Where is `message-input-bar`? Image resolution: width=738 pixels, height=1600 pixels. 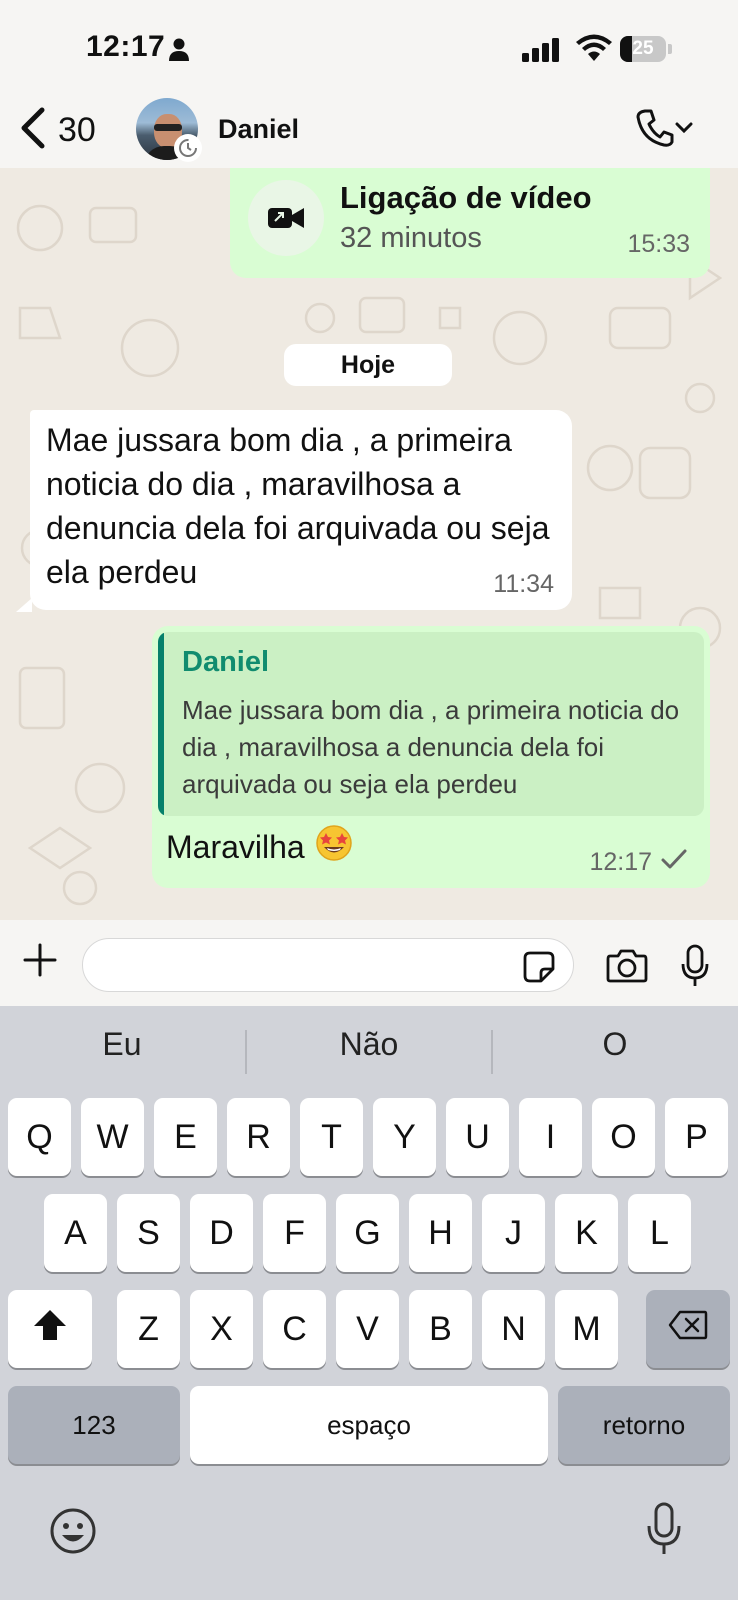
message-input-bar is located at coordinates (369, 963).